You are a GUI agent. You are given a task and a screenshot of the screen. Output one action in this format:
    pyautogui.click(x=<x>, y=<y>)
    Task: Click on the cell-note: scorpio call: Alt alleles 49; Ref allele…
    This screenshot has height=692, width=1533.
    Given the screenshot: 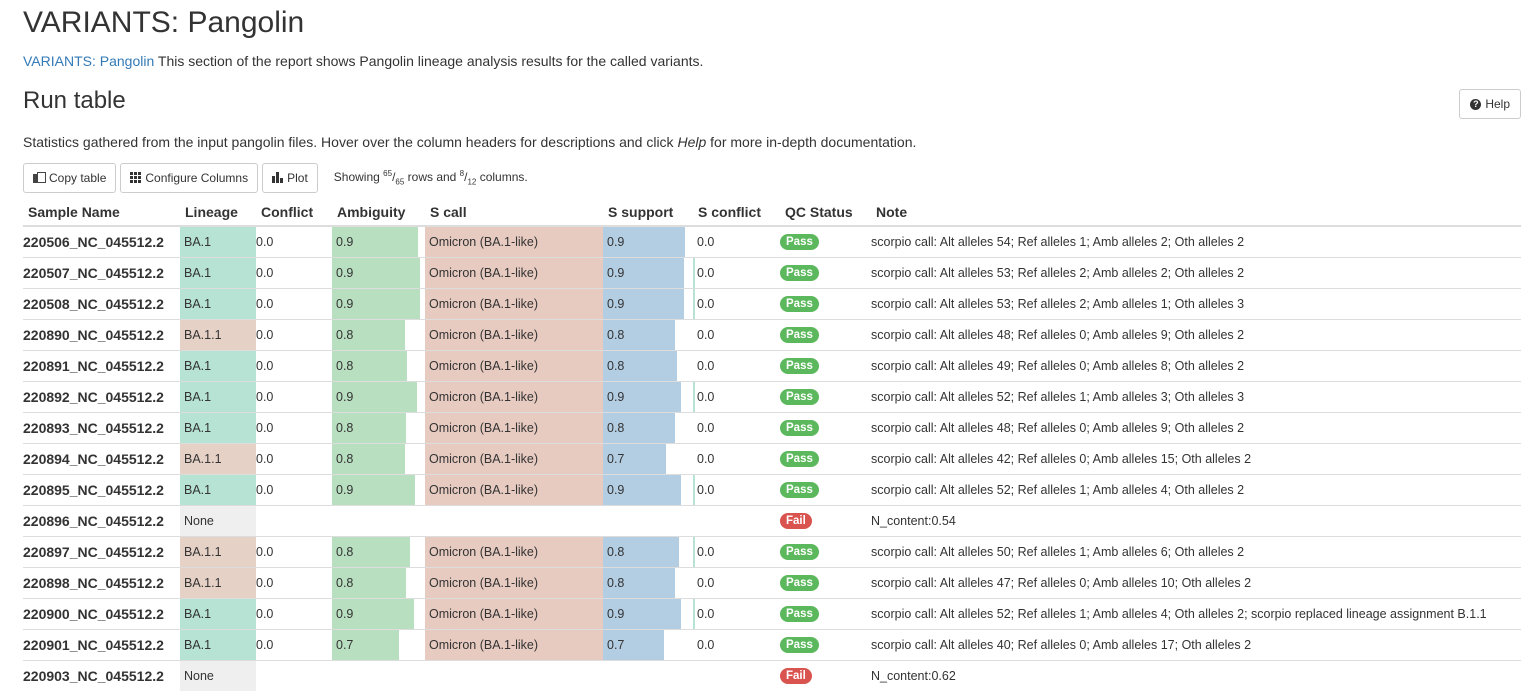 What is the action you would take?
    pyautogui.click(x=1196, y=366)
    